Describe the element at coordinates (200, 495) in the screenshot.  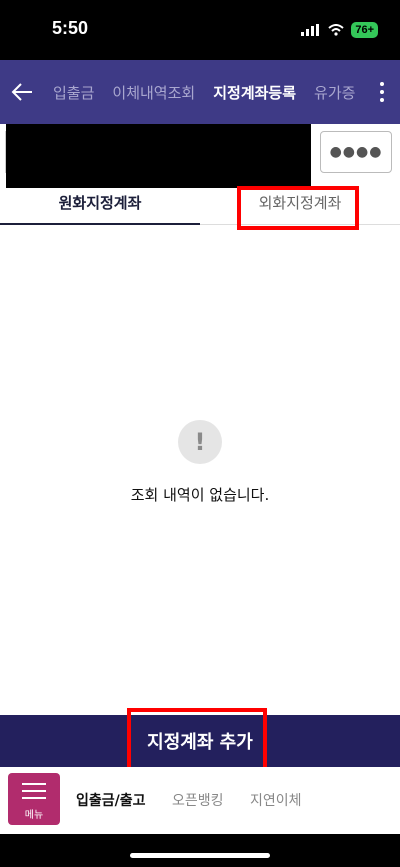
I see `empty-message: 조회 내역이 없습니다.` at that location.